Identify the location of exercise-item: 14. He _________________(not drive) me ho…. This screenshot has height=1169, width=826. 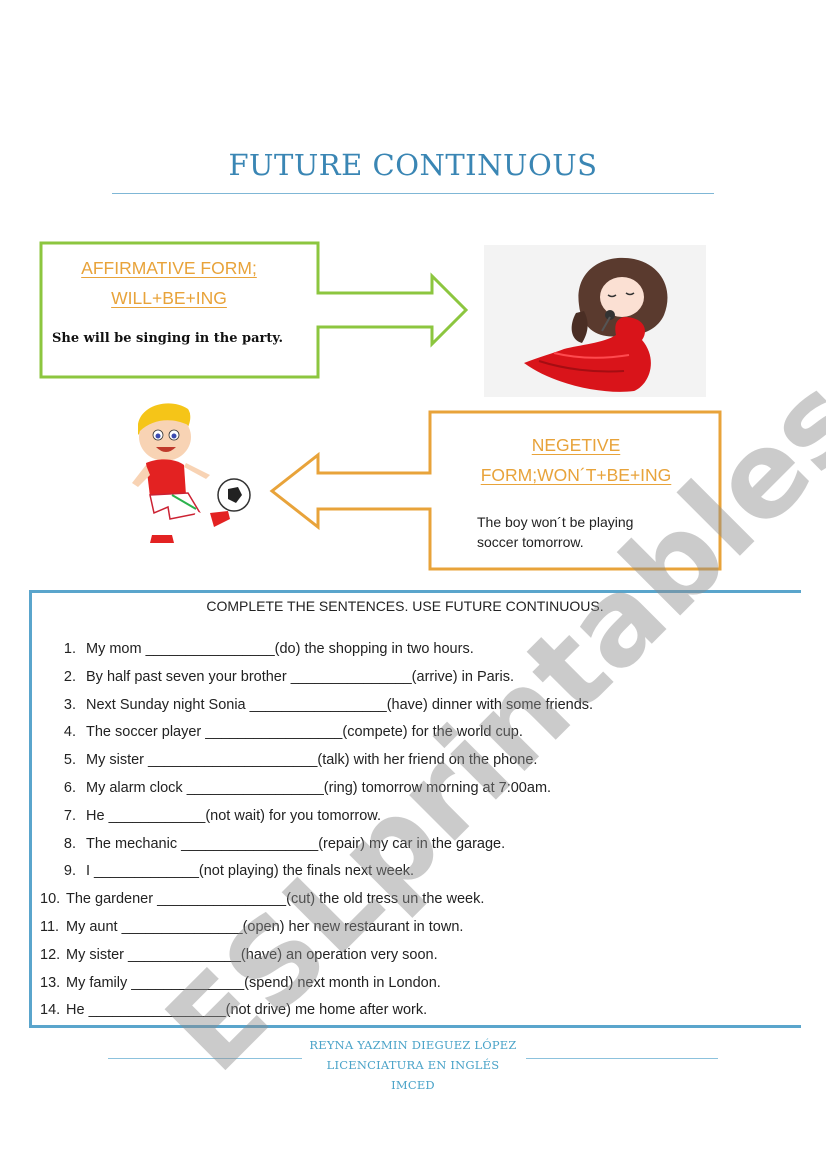
(410, 1011).